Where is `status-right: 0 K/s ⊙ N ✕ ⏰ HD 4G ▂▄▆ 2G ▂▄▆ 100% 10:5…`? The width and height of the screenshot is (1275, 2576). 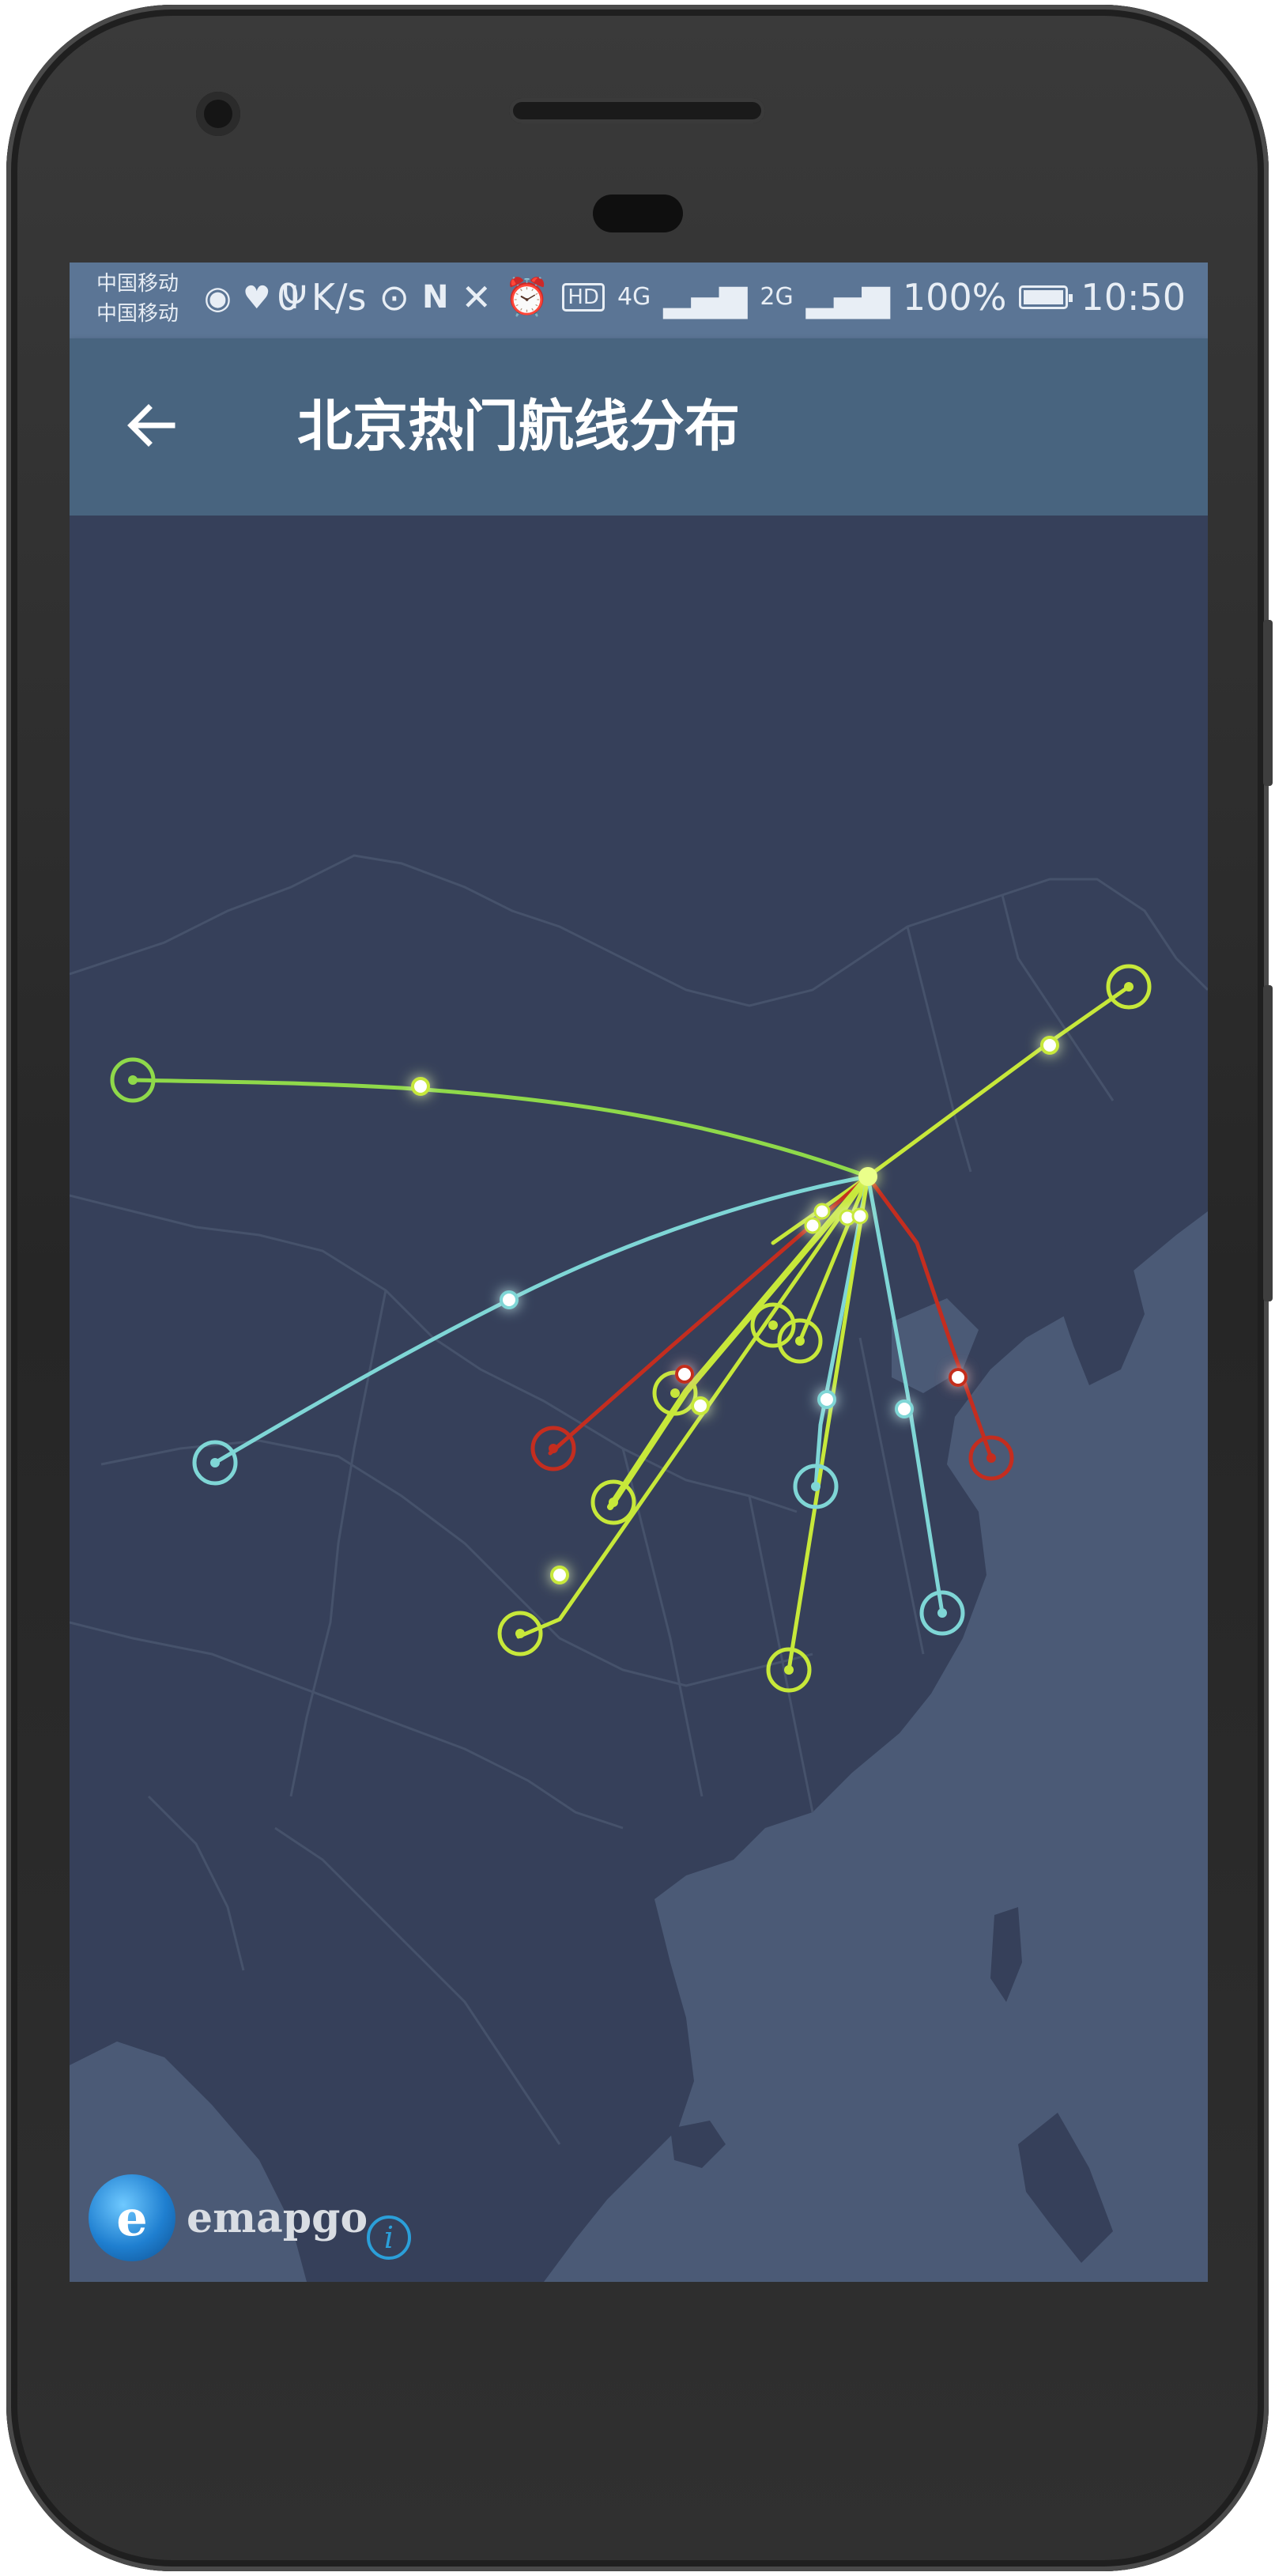
status-right: 0 K/s ⊙ N ✕ ⏰ HD 4G ▂▄▆ 2G ▂▄▆ 100% 10:5… is located at coordinates (732, 297).